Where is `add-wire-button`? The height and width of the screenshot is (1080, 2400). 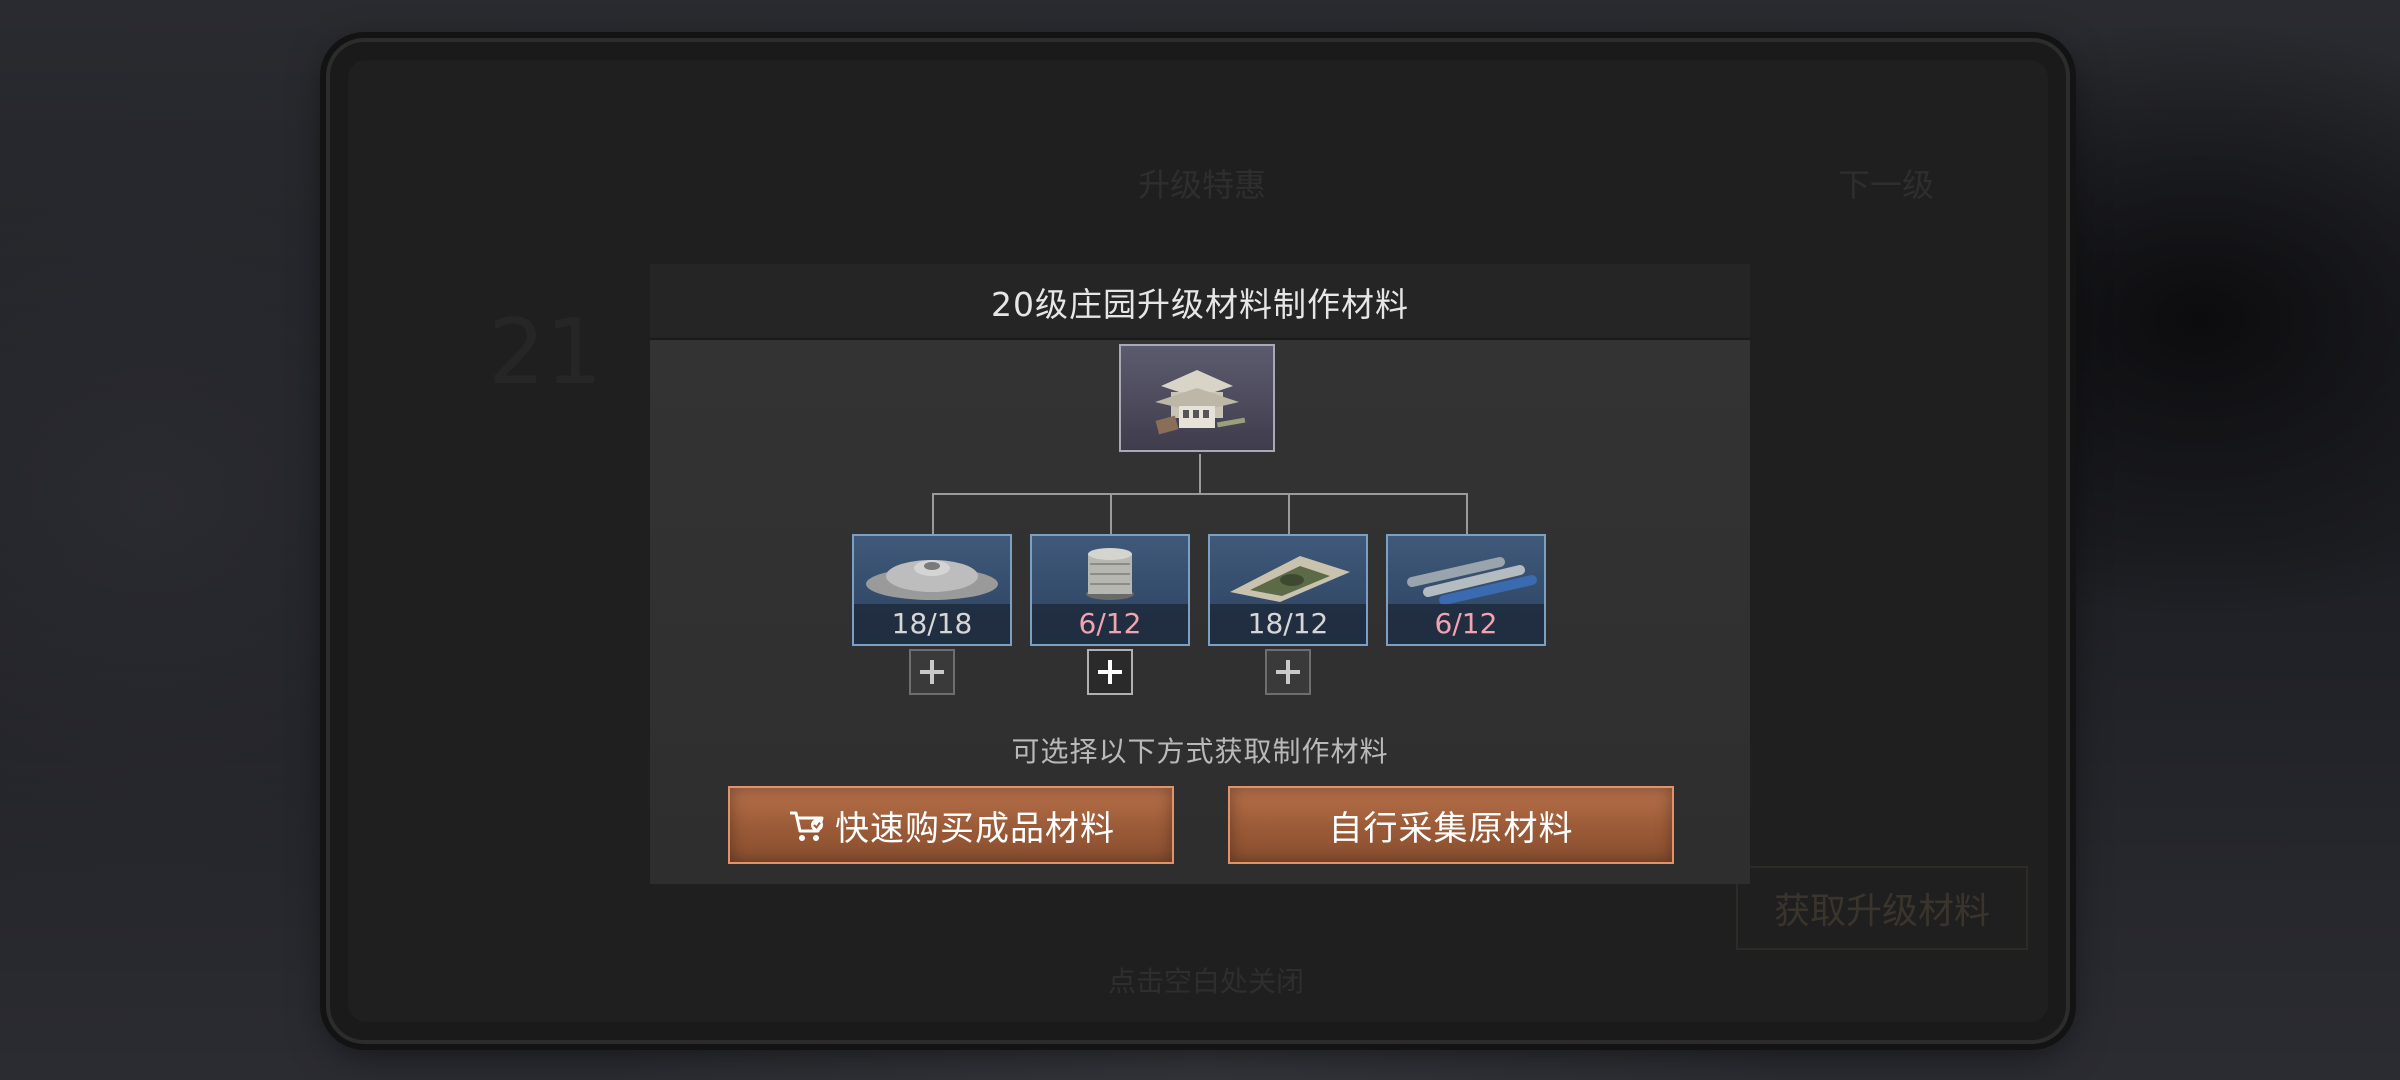
add-wire-button is located at coordinates (1110, 672).